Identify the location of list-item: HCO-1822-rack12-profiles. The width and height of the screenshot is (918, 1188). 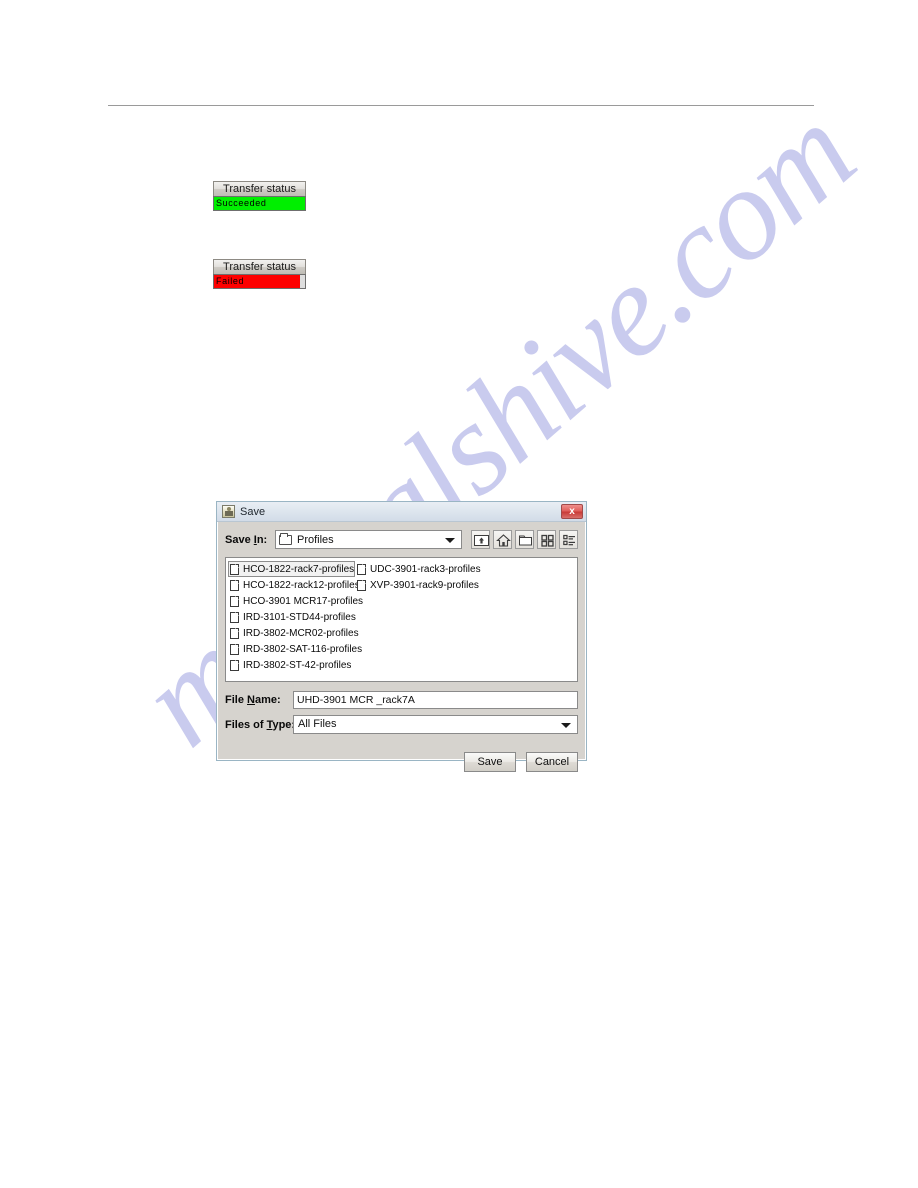
(294, 585).